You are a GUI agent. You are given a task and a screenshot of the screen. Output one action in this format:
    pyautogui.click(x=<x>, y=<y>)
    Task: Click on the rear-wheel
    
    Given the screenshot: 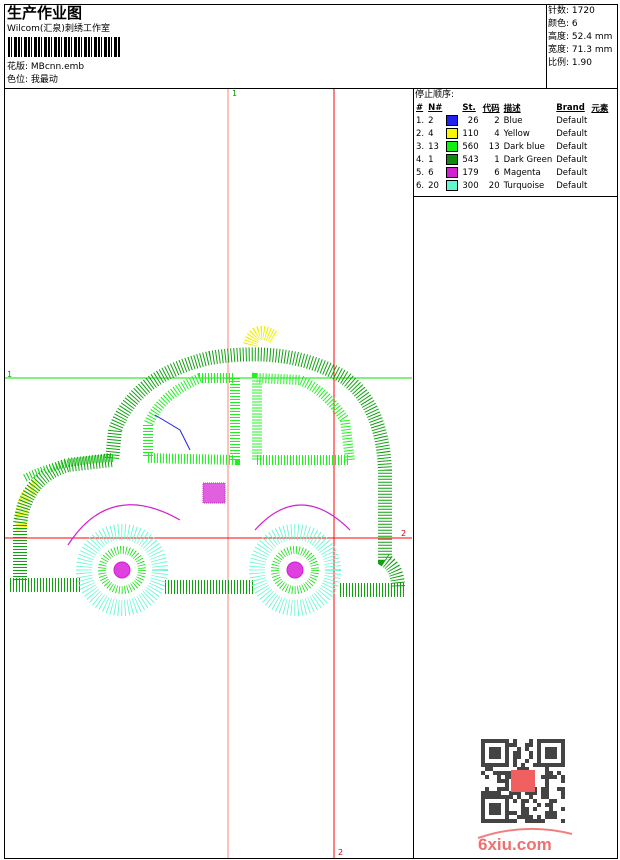 What is the action you would take?
    pyautogui.click(x=295, y=570)
    